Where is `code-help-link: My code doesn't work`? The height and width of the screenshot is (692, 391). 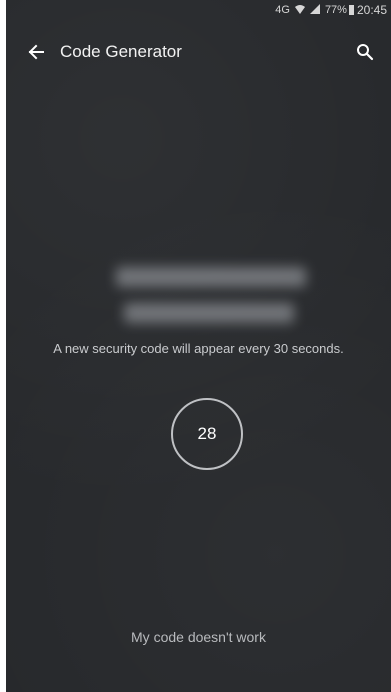 code-help-link: My code doesn't work is located at coordinates (198, 637).